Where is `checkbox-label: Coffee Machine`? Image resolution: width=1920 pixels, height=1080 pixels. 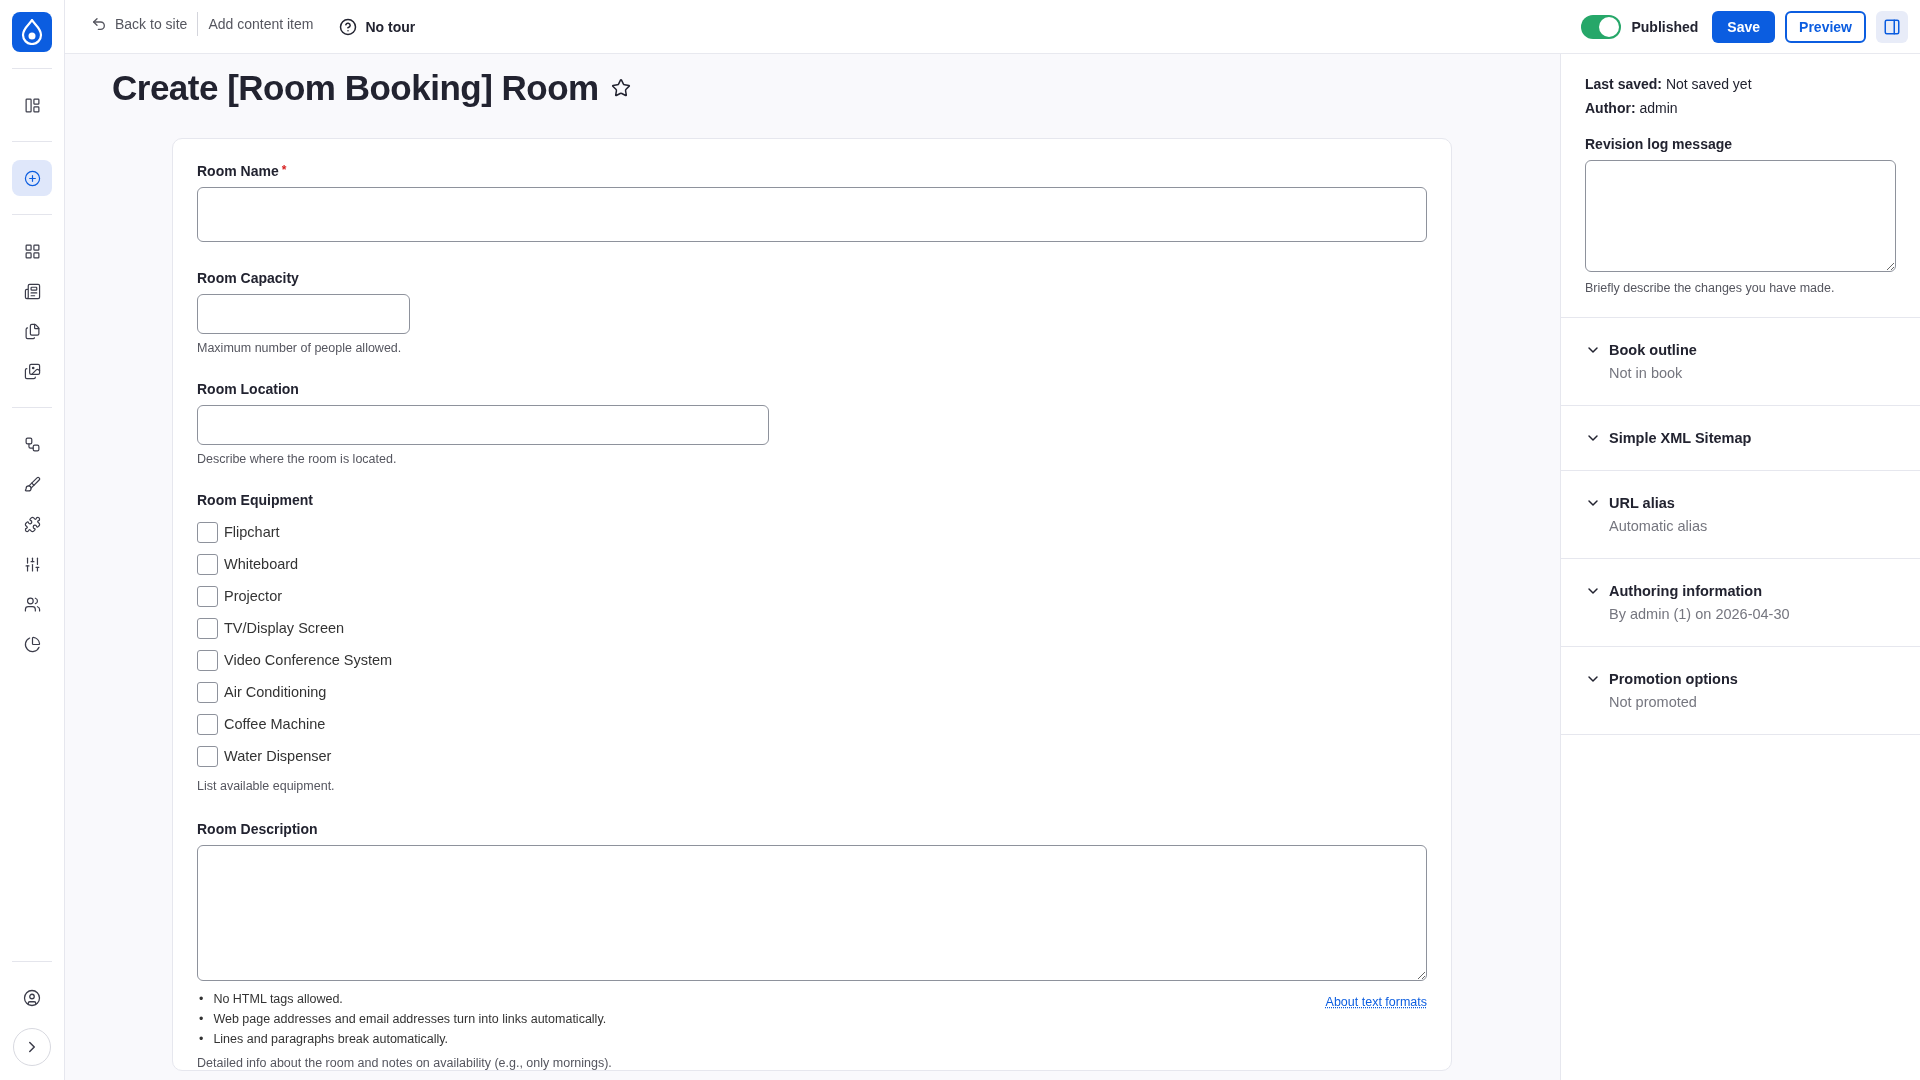
checkbox-label: Coffee Machine is located at coordinates (275, 724).